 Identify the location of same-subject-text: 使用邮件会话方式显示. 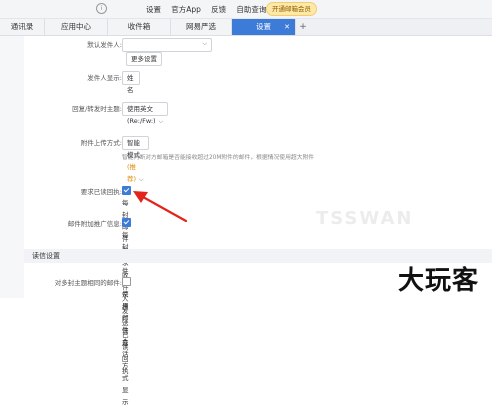
(125, 348).